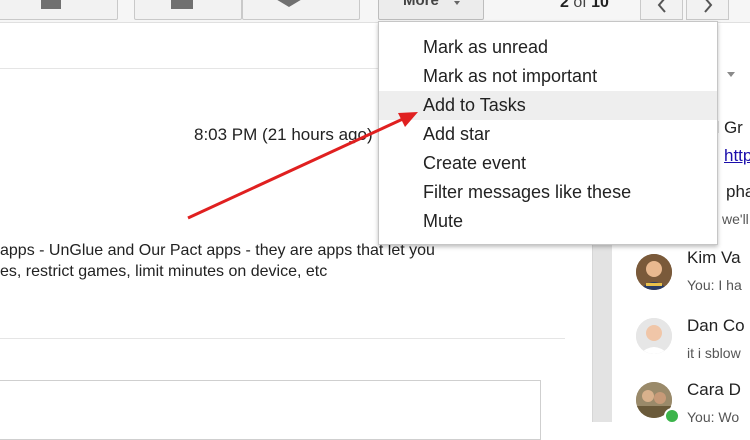 The width and height of the screenshot is (750, 440). What do you see at coordinates (714, 353) in the screenshot?
I see `contact-snippet: it i sblow` at bounding box center [714, 353].